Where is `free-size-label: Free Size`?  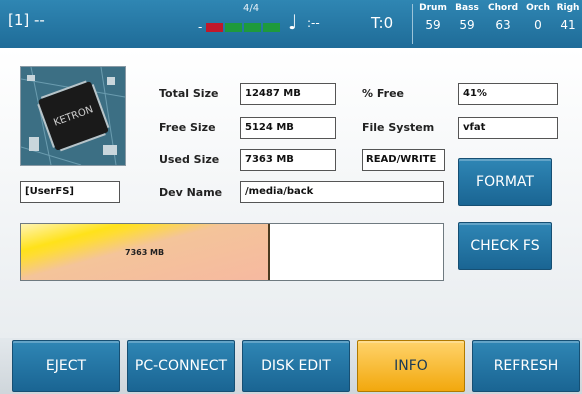 free-size-label: Free Size is located at coordinates (187, 127).